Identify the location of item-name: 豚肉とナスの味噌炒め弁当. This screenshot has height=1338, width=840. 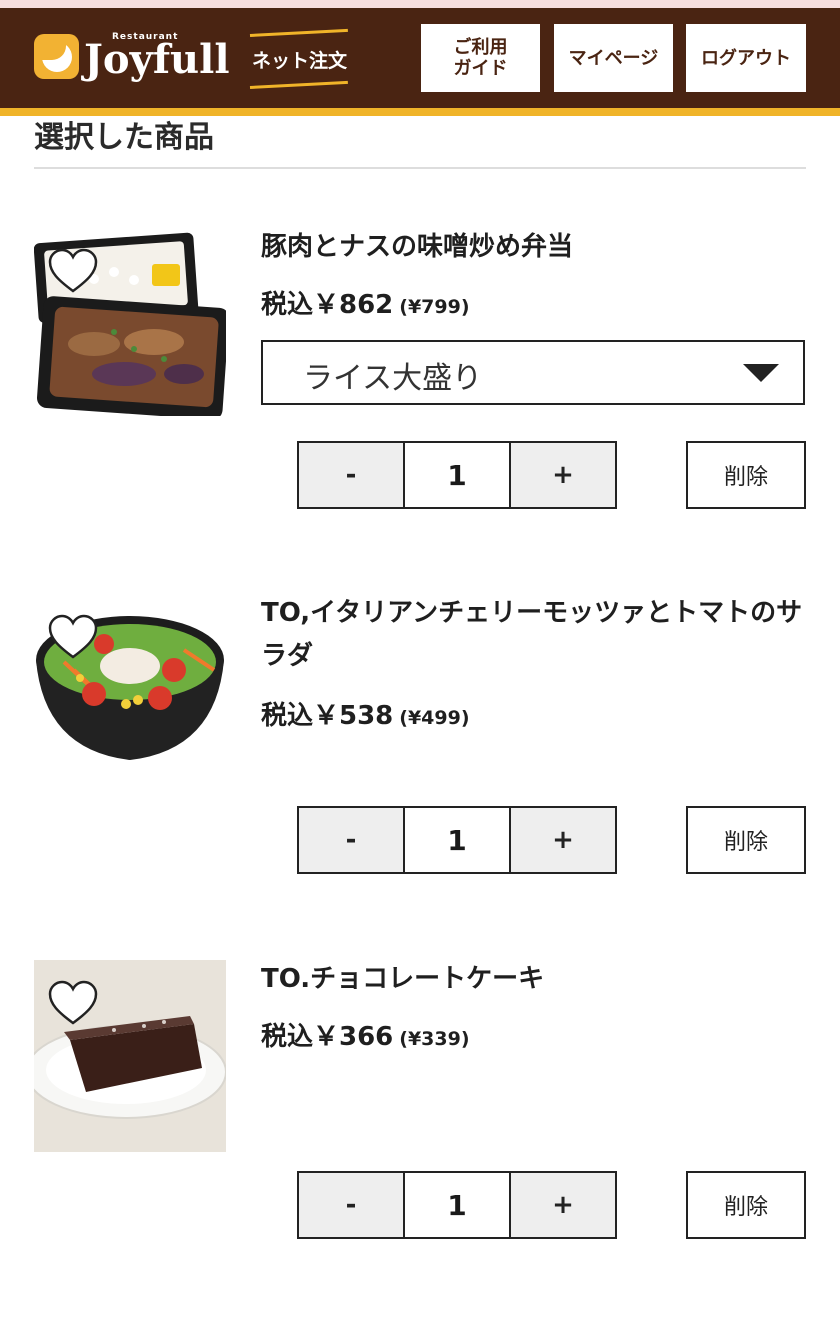
(417, 247).